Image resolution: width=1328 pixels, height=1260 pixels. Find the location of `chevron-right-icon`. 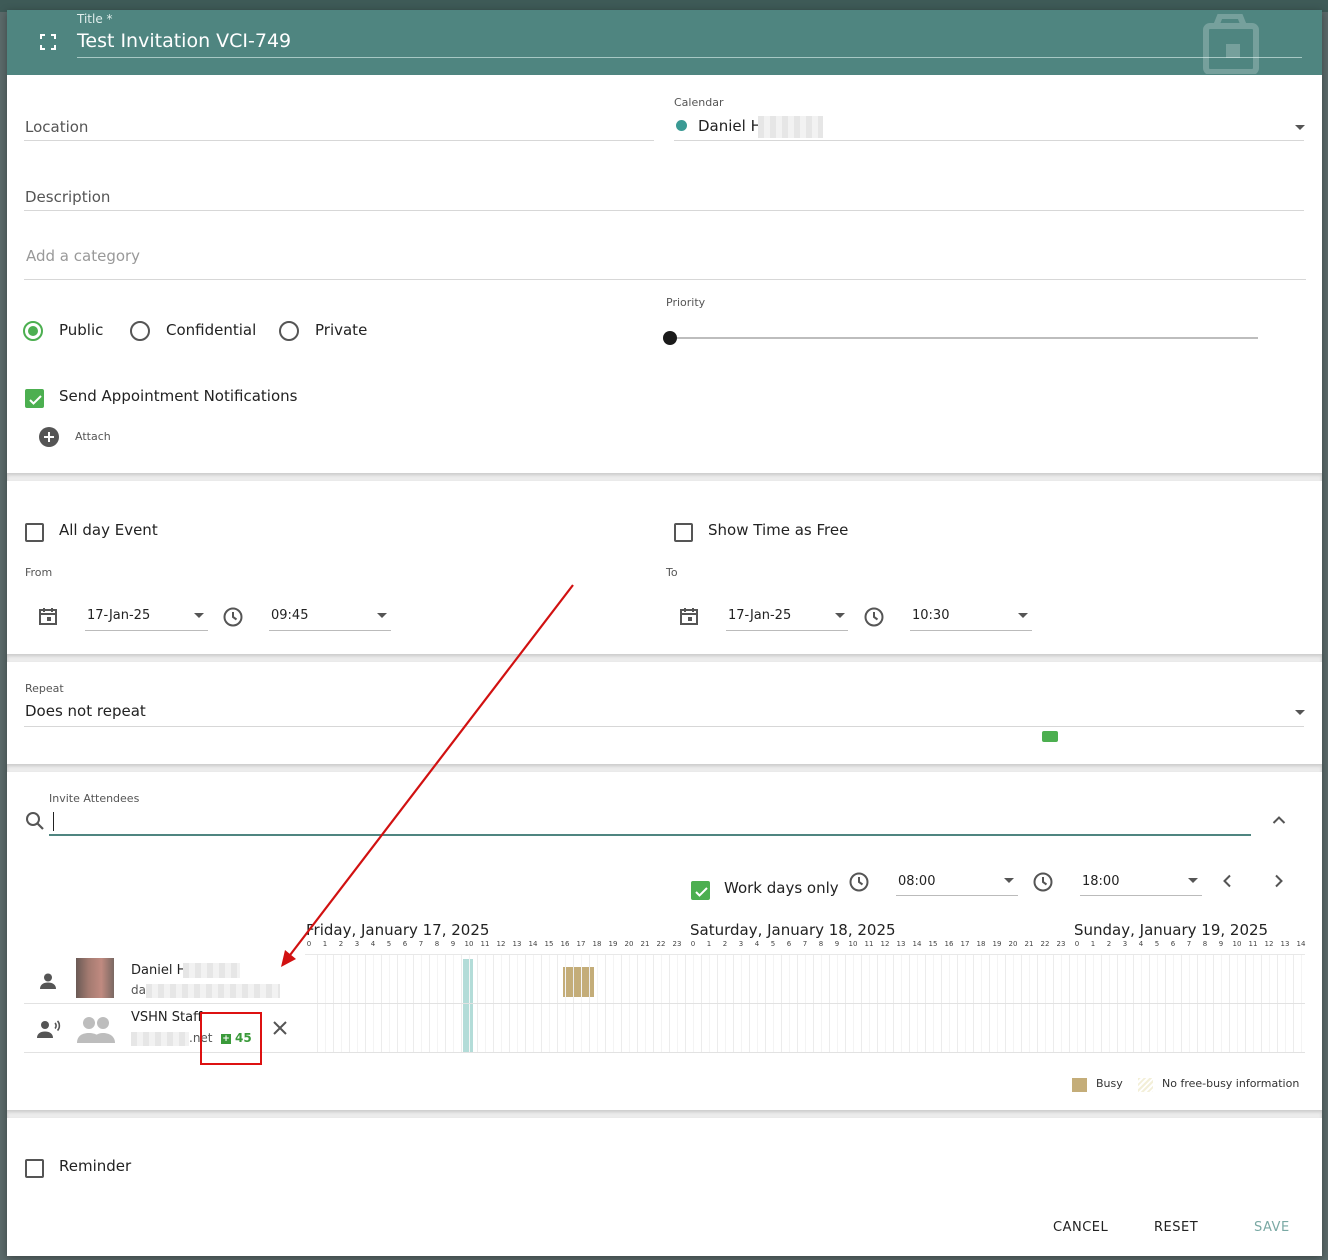

chevron-right-icon is located at coordinates (1279, 881).